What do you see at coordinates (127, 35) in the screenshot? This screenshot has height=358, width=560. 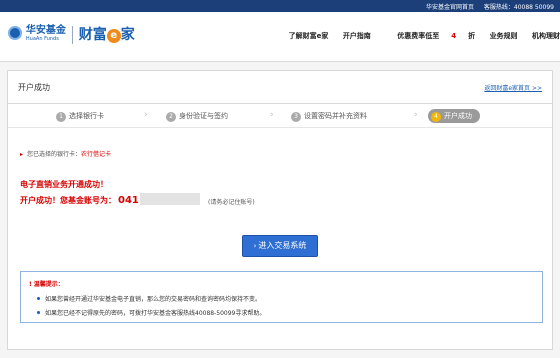 I see `brand-suffix: 家` at bounding box center [127, 35].